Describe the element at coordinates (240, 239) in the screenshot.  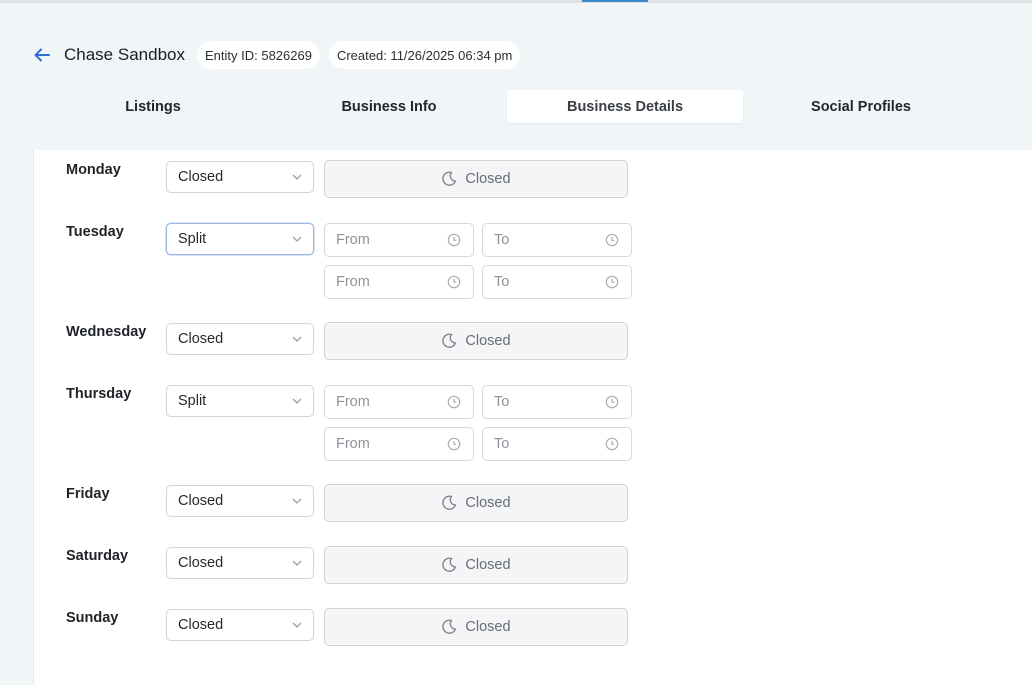
I see `tuesday-hours-type-select: Split` at that location.